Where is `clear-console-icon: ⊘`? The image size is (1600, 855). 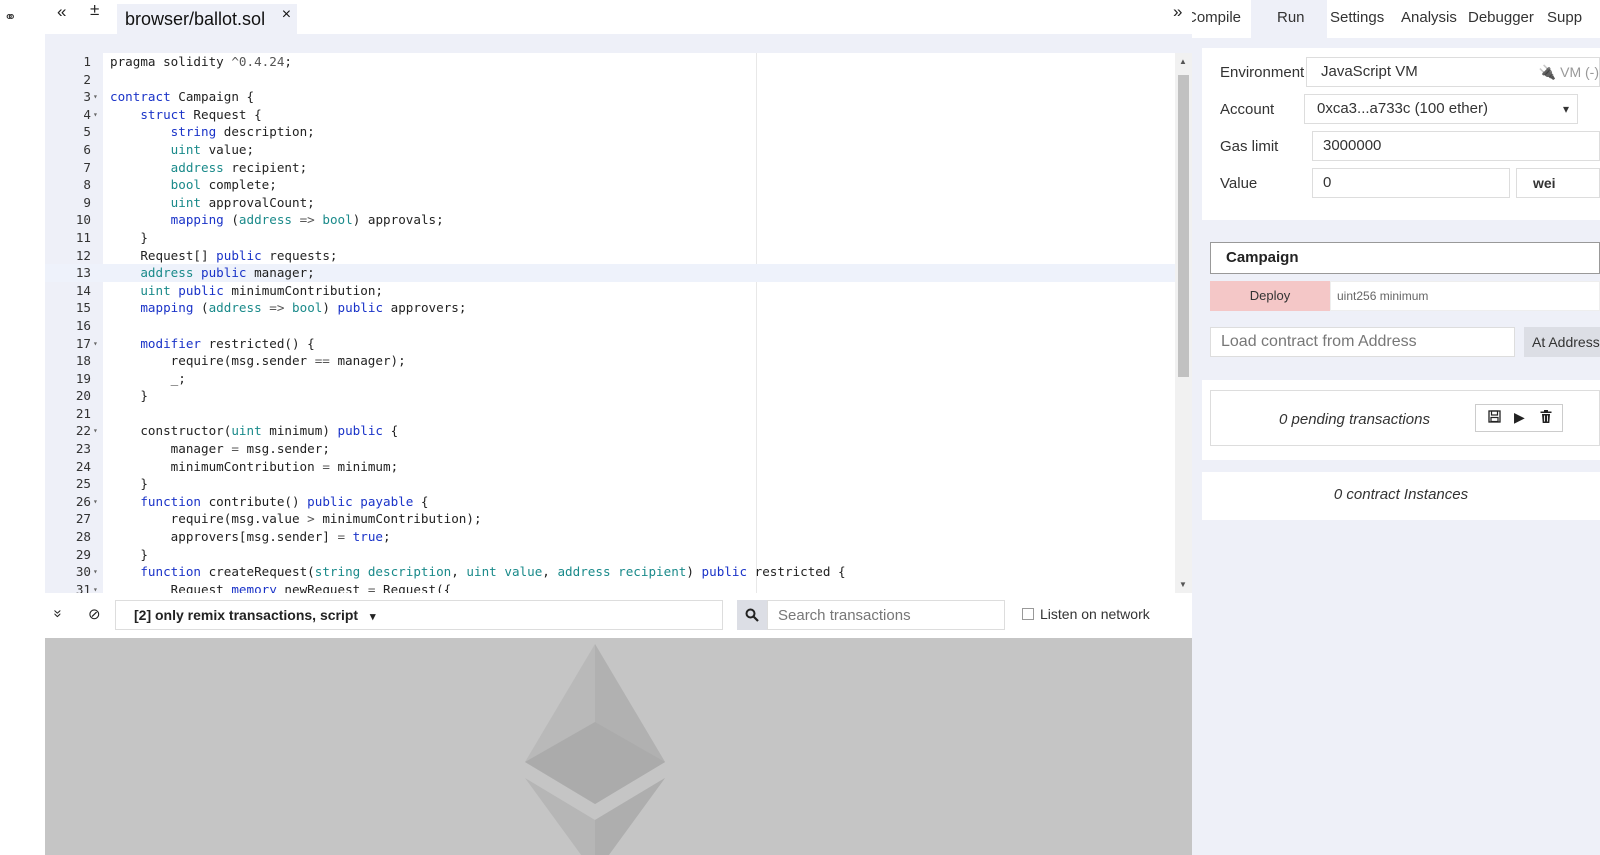 clear-console-icon: ⊘ is located at coordinates (94, 614).